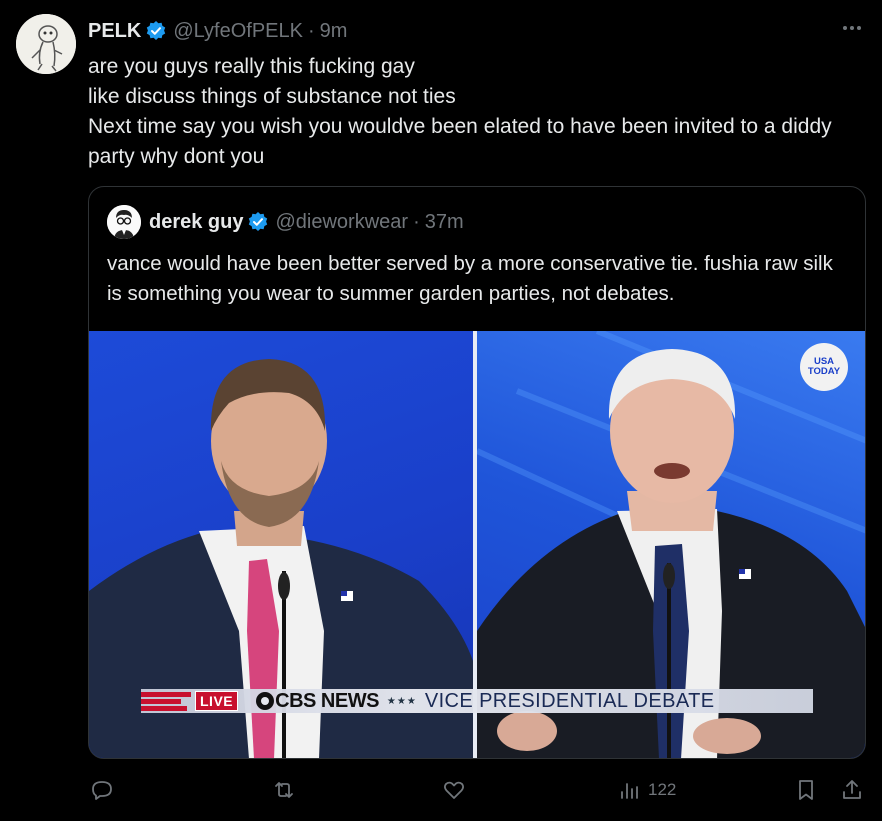  I want to click on quoted-time: 37m, so click(444, 222).